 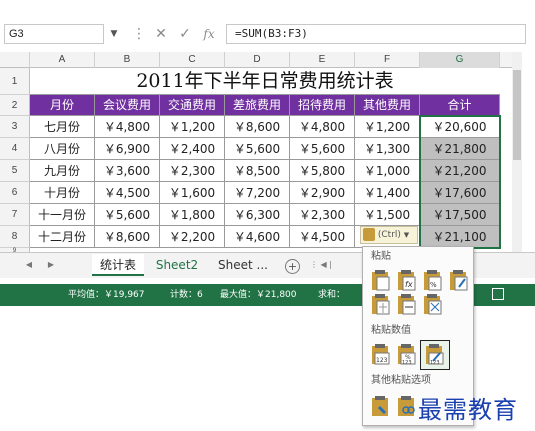 I want to click on row-header-8: 8, so click(x=15, y=237).